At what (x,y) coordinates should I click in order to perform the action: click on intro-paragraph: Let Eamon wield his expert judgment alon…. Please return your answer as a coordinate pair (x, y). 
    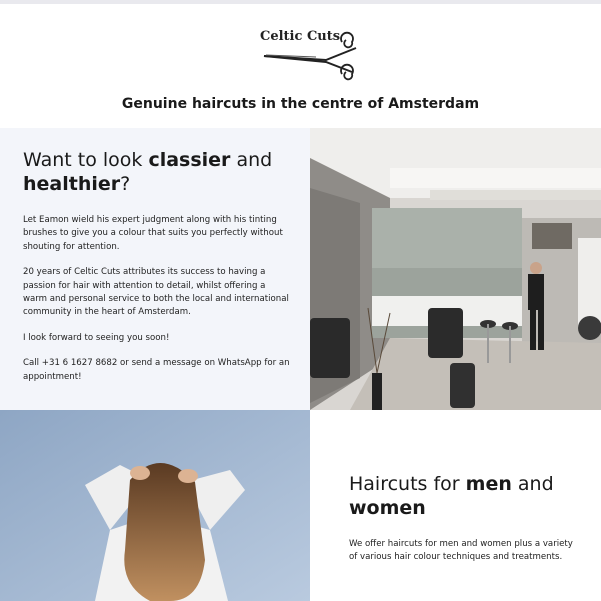
    Looking at the image, I should click on (153, 233).